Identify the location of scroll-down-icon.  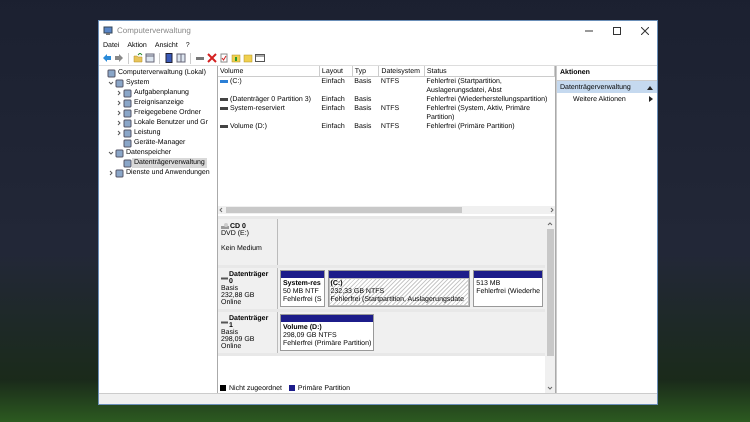
(550, 388).